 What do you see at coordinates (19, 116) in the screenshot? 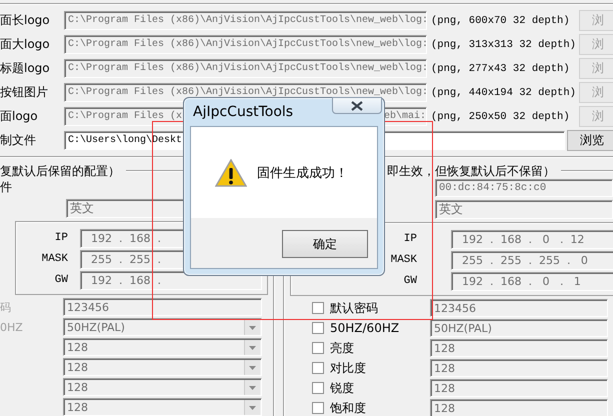
I see `field-label: 面logo` at bounding box center [19, 116].